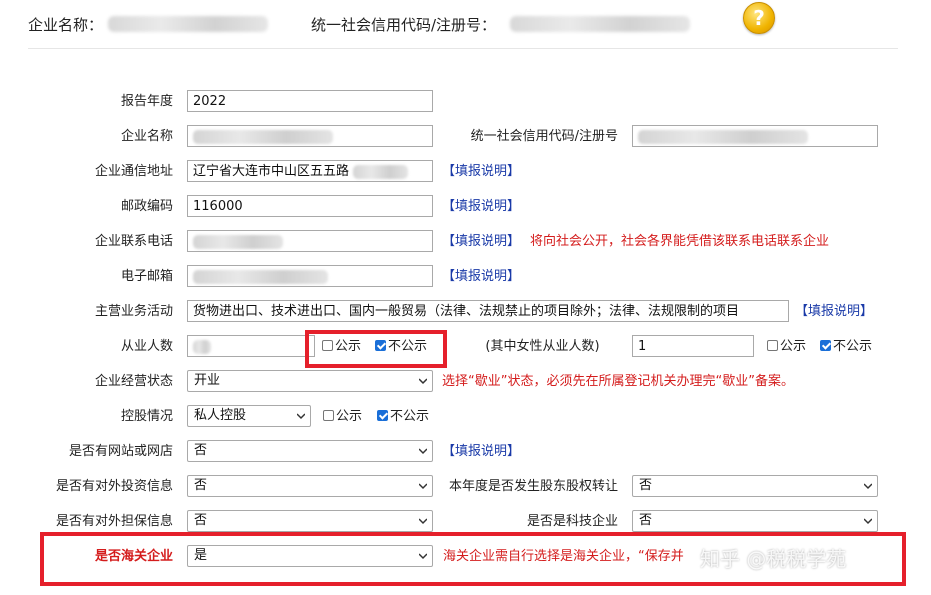  What do you see at coordinates (133, 381) in the screenshot?
I see `status-label: 企业经营状态` at bounding box center [133, 381].